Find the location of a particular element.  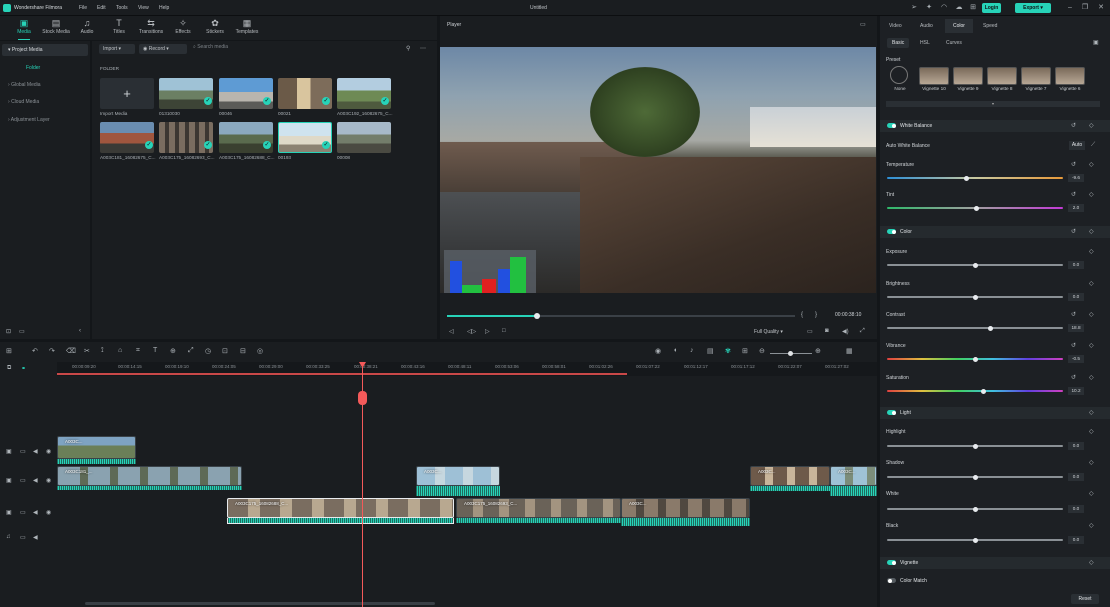

white-value: 0.0 is located at coordinates (1076, 509).